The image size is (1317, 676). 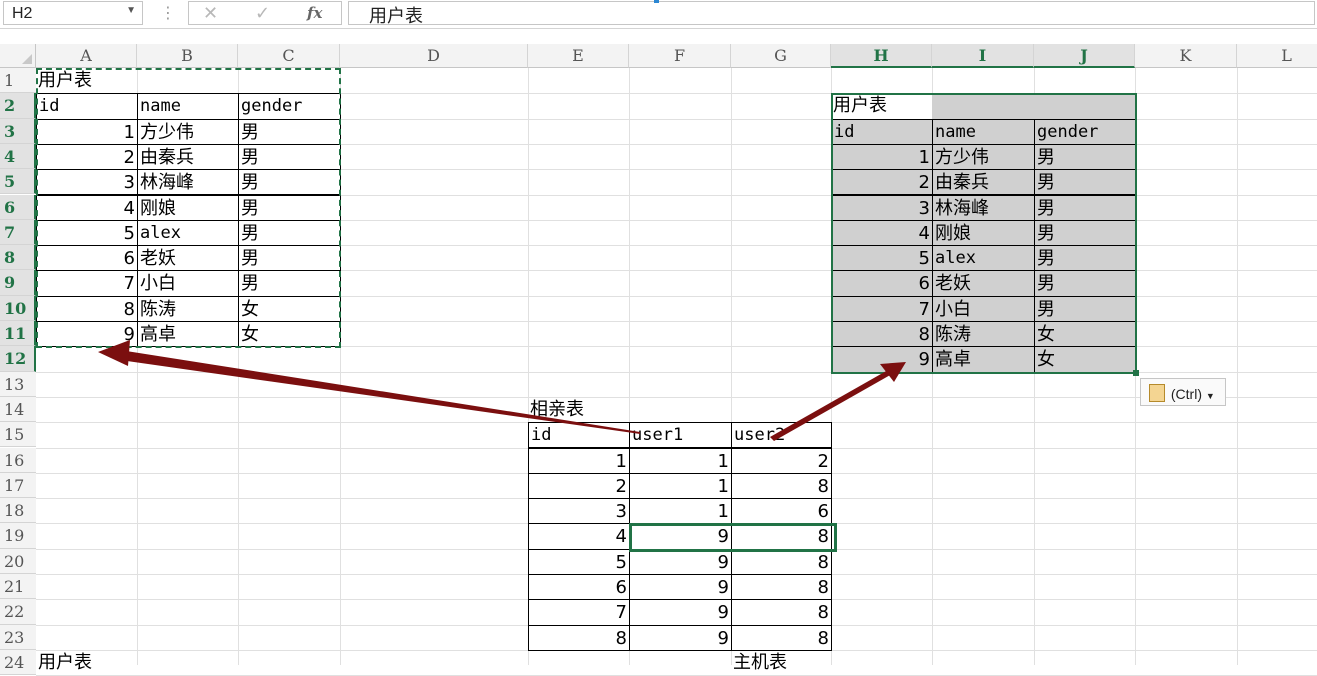 I want to click on chevron-down-icon: ▼, so click(x=1210, y=396).